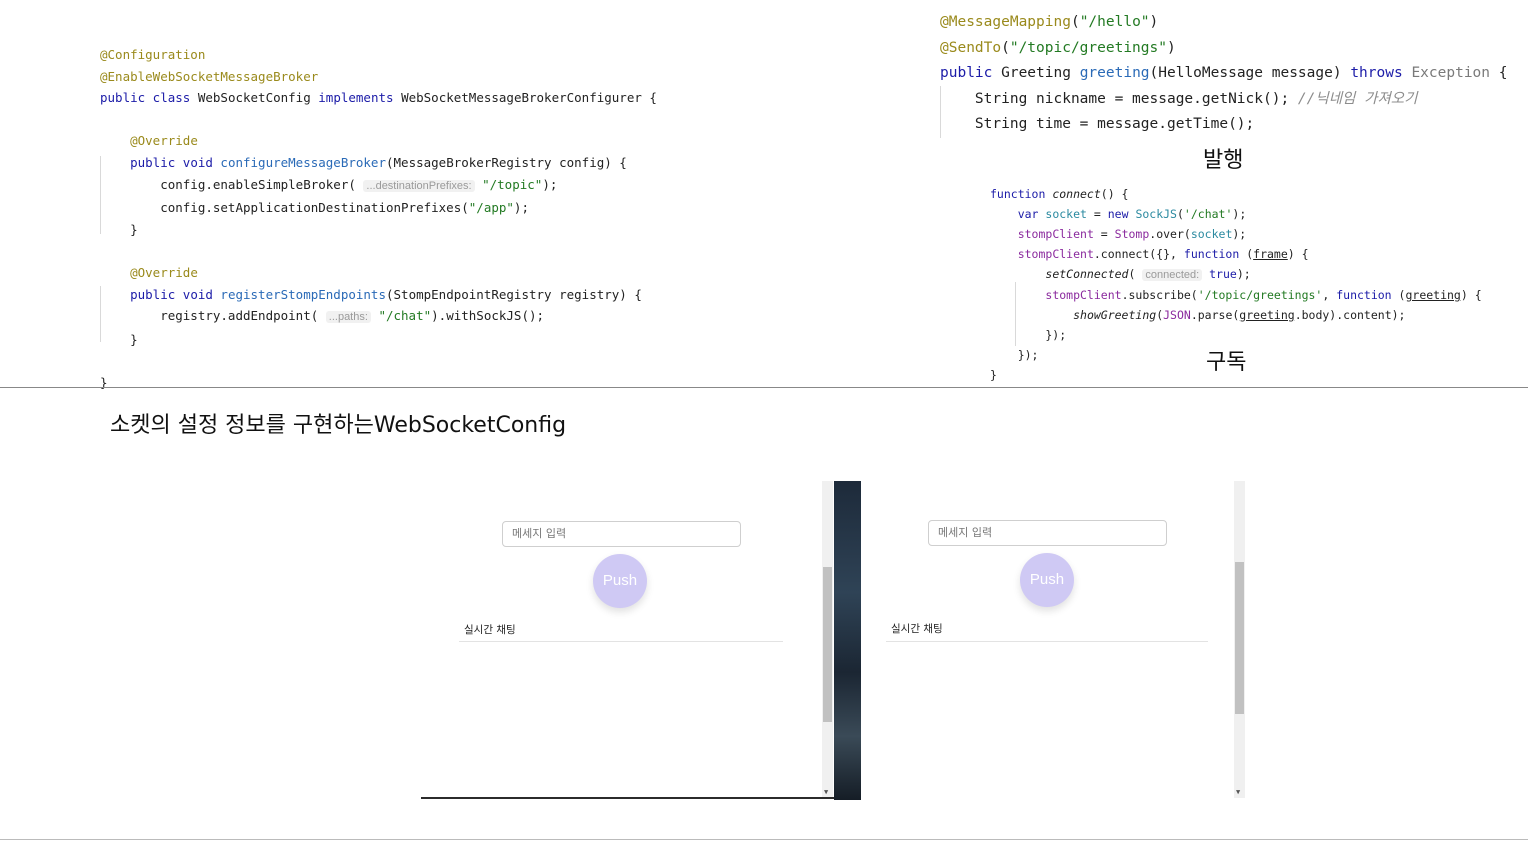 The width and height of the screenshot is (1528, 841). What do you see at coordinates (1270, 254) in the screenshot?
I see `code-token: frame` at bounding box center [1270, 254].